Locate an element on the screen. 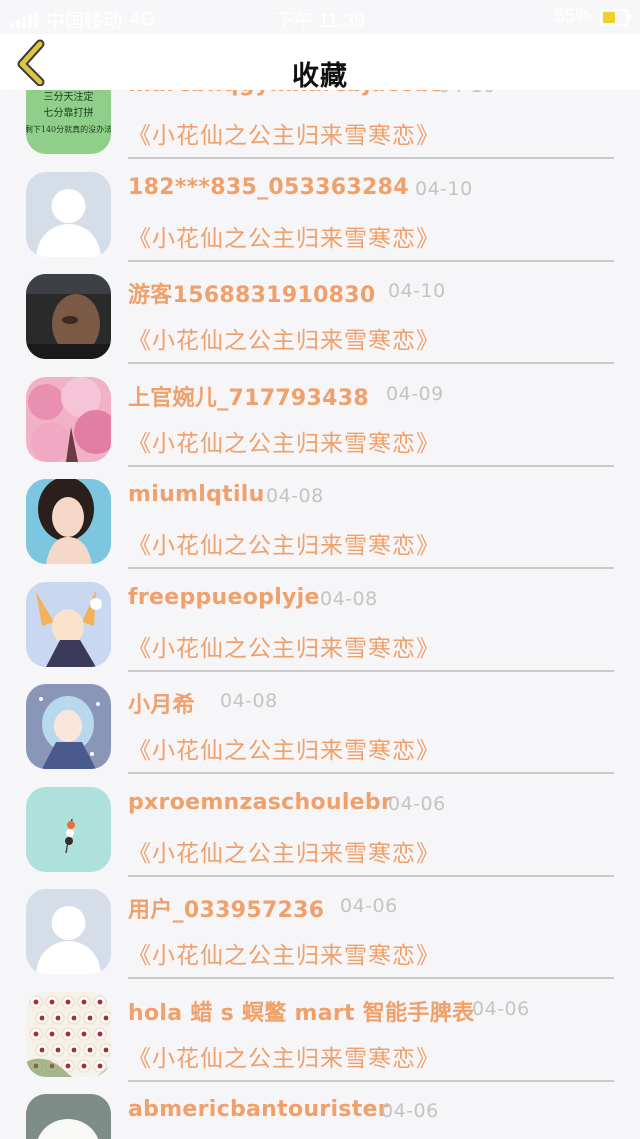 This screenshot has width=640, height=1139. user-name: hola 蜡 s 螟鳖 mart 智能手脾表 is located at coordinates (301, 1013).